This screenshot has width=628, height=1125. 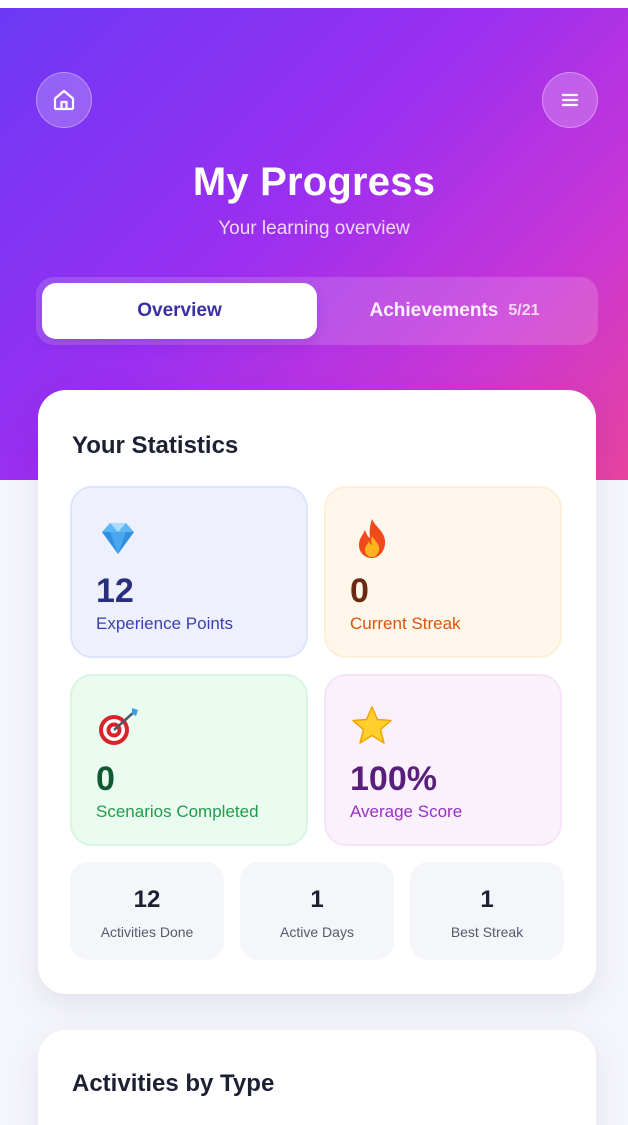 What do you see at coordinates (393, 779) in the screenshot?
I see `average-score-value: 100%` at bounding box center [393, 779].